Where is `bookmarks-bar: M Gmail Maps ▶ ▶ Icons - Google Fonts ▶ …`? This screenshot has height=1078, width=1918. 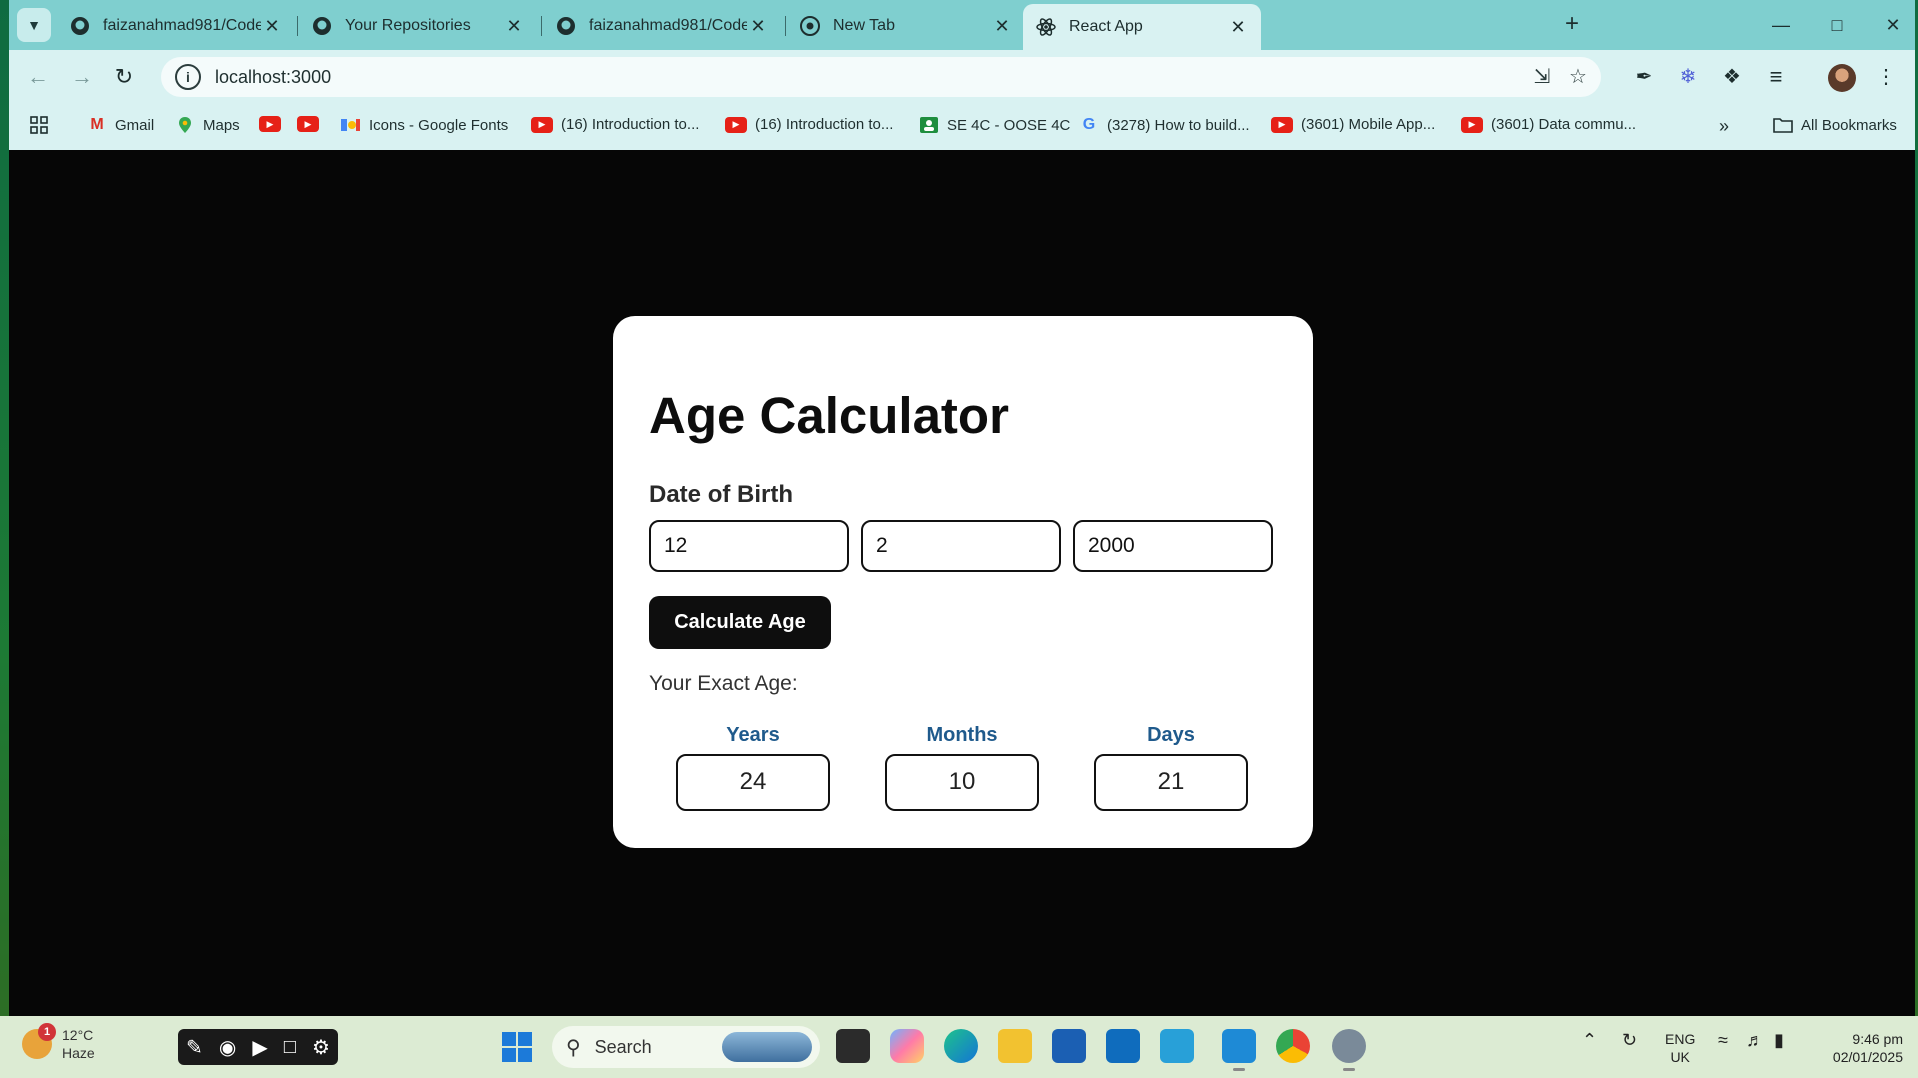
bookmarks-bar: M Gmail Maps ▶ ▶ Icons - Google Fonts ▶ … is located at coordinates (962, 127).